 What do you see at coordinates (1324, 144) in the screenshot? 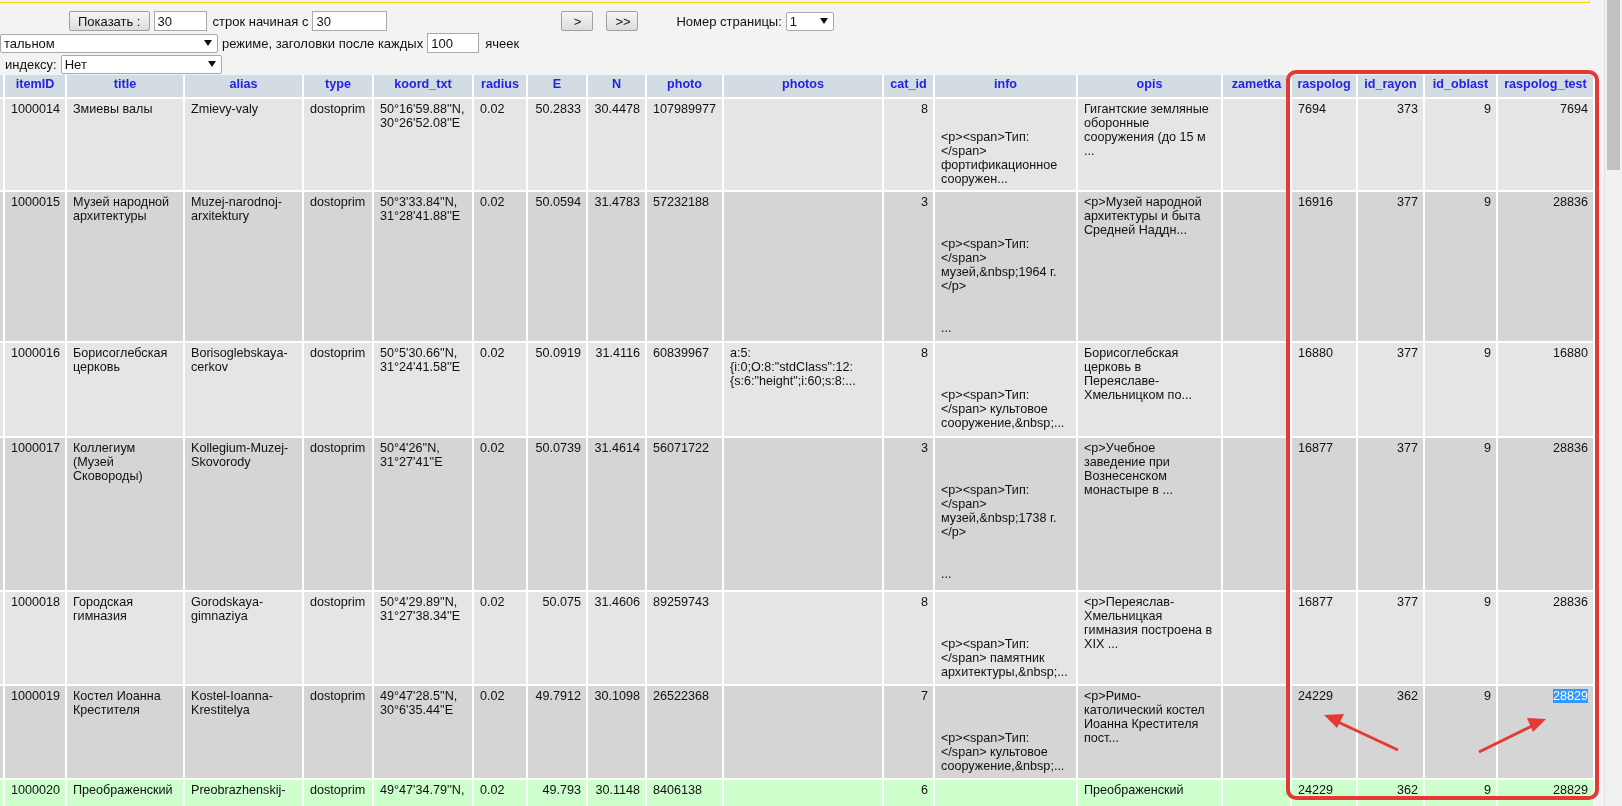
I see `table-cell: 7694` at bounding box center [1324, 144].